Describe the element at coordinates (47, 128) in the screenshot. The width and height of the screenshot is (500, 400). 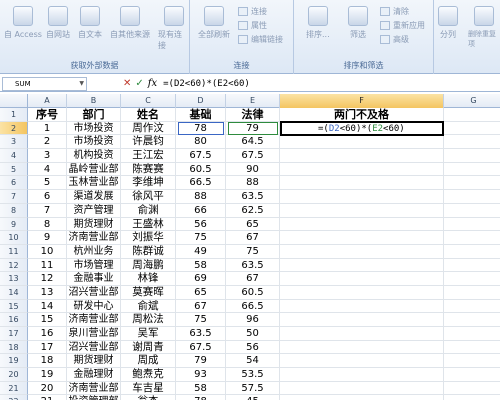
I see `table-cell: 1` at that location.